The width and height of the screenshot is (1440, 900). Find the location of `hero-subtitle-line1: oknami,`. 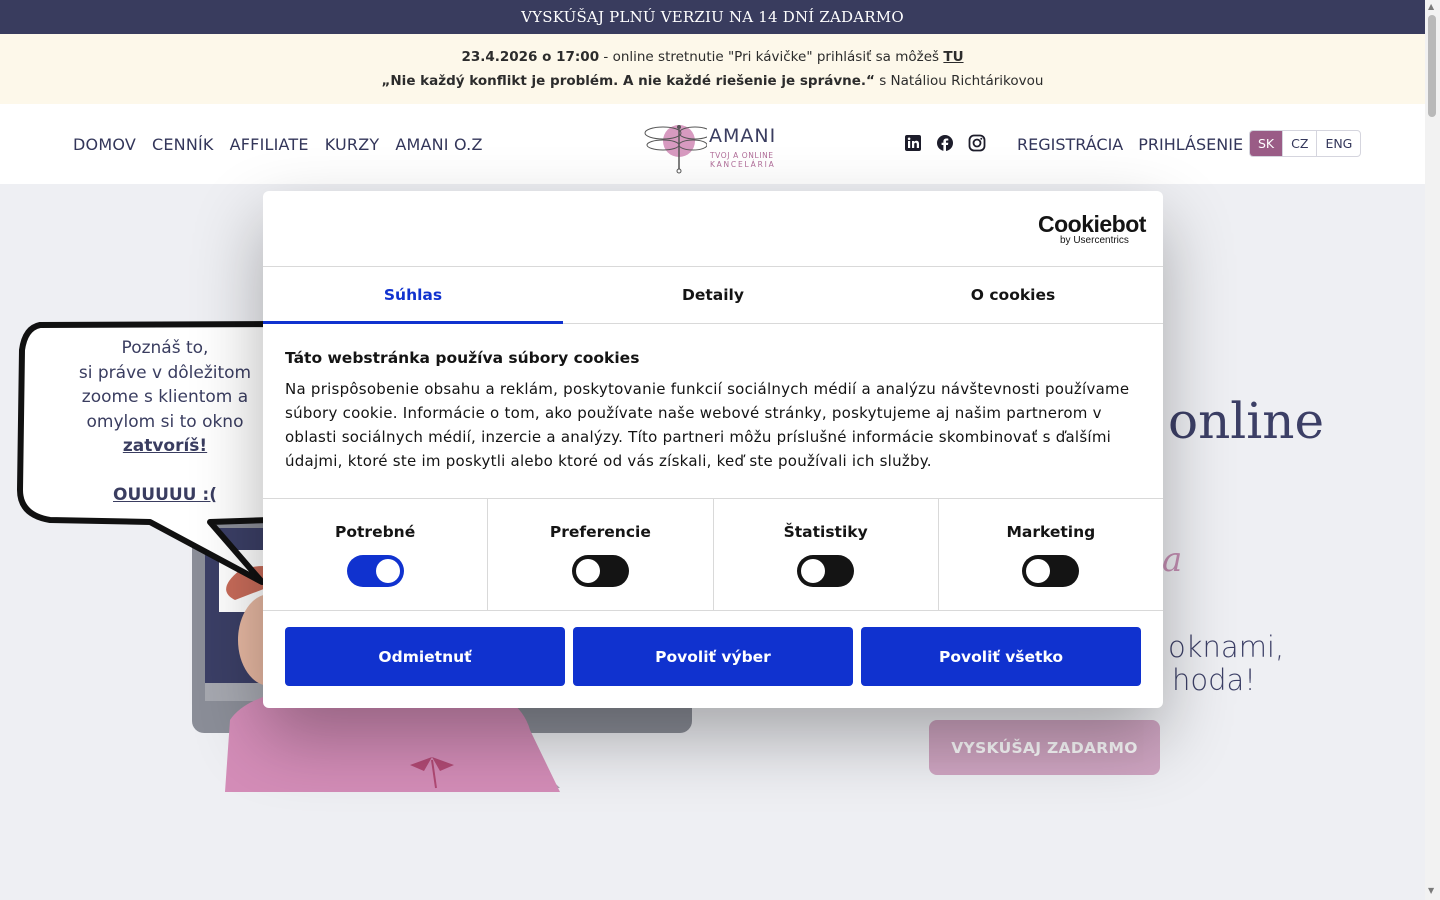

hero-subtitle-line1: oknami, is located at coordinates (1226, 647).